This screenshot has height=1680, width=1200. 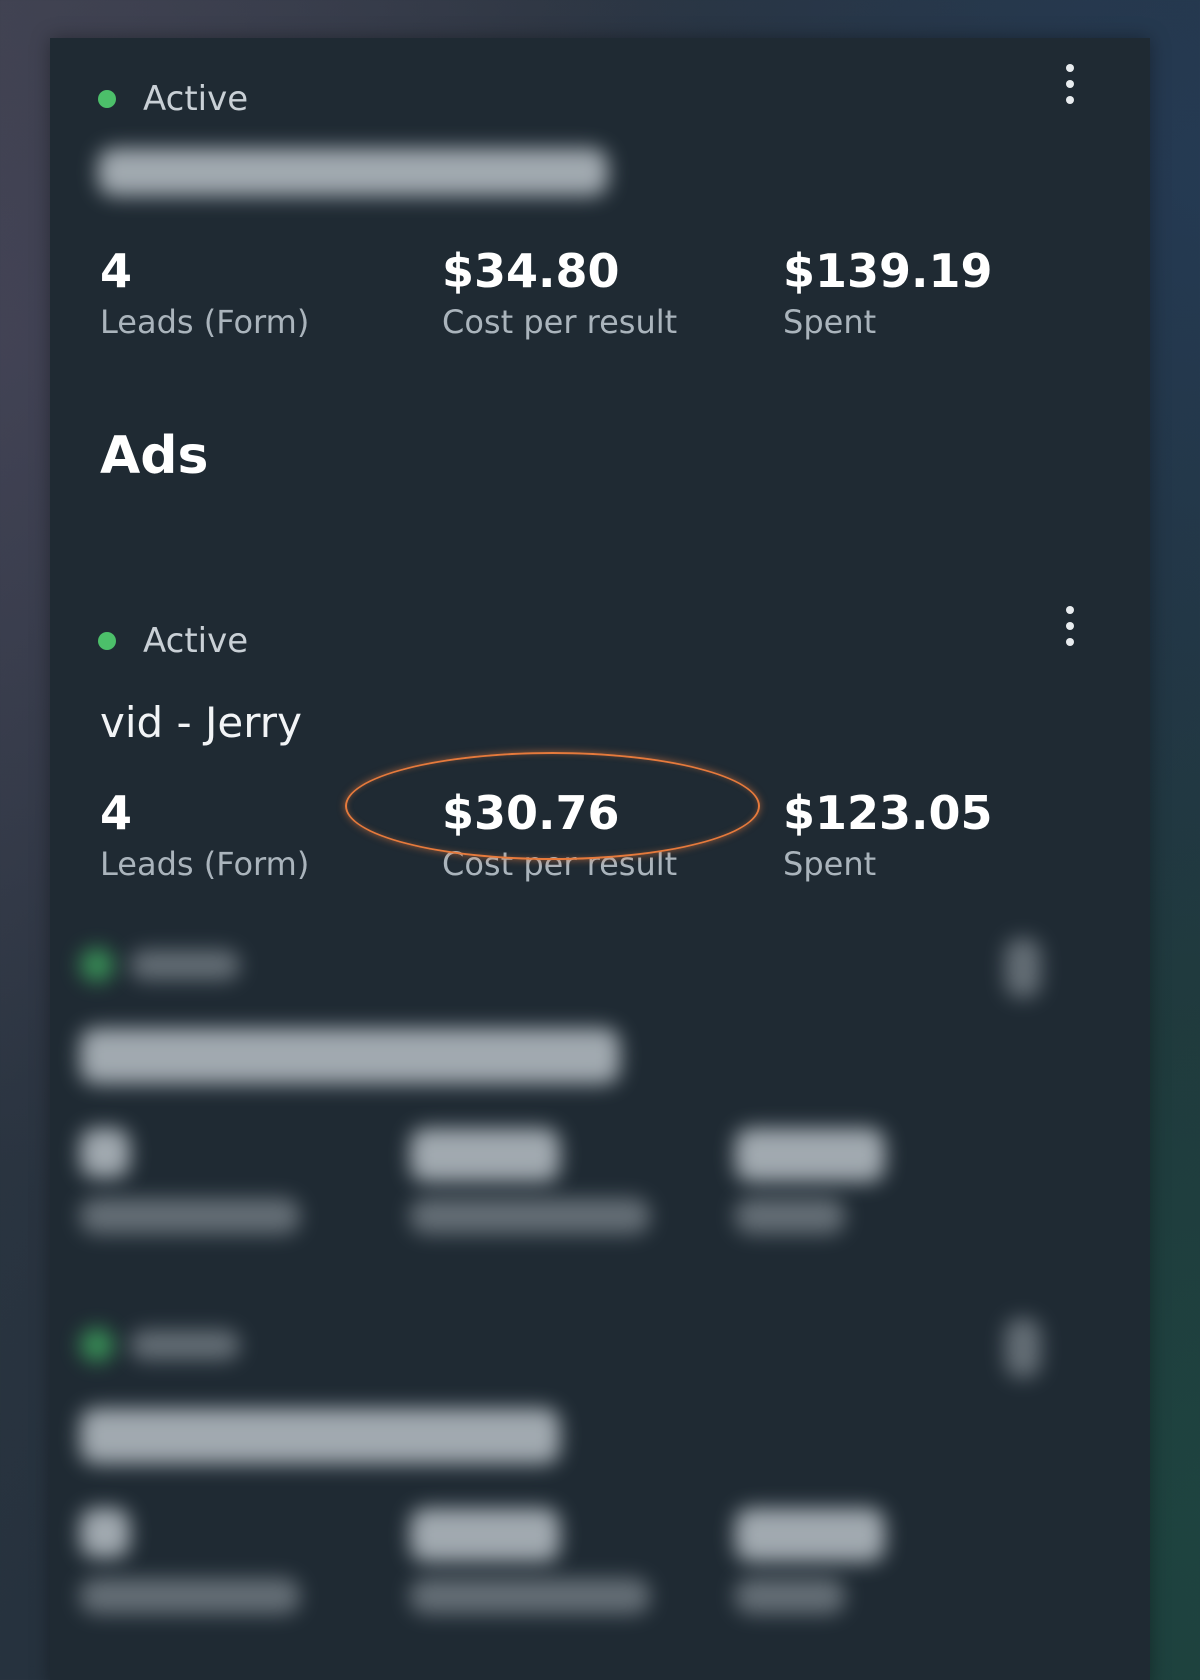 What do you see at coordinates (531, 813) in the screenshot?
I see `cost-per-result-value: $30.76` at bounding box center [531, 813].